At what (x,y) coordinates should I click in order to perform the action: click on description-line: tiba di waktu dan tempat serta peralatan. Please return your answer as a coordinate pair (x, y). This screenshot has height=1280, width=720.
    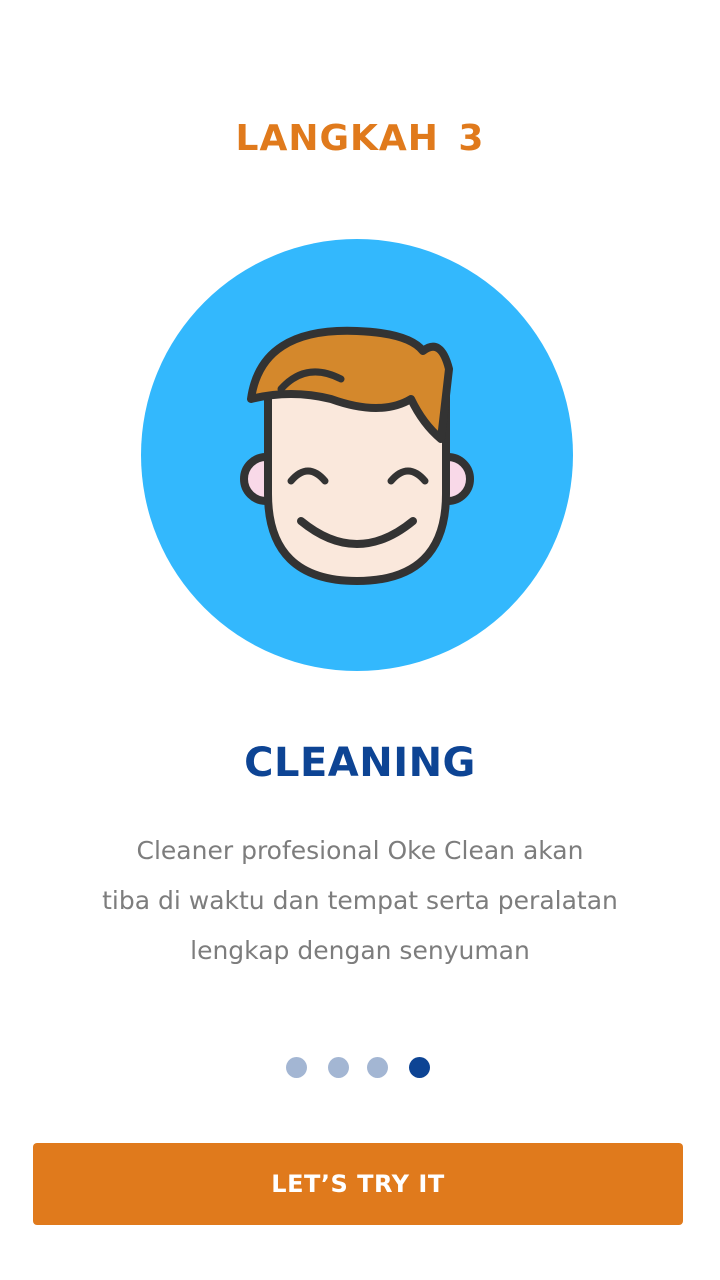
    Looking at the image, I should click on (360, 900).